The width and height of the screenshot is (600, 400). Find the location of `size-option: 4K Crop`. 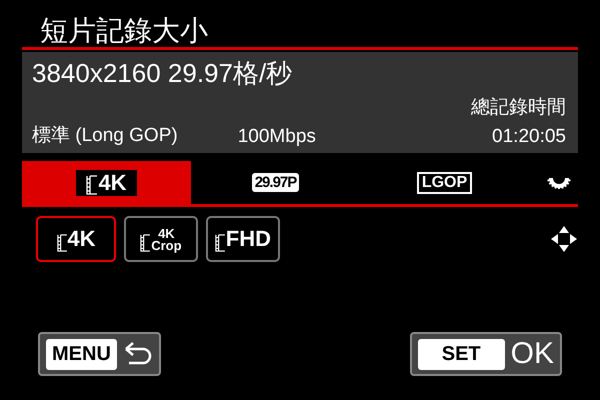

size-option: 4K Crop is located at coordinates (161, 239).